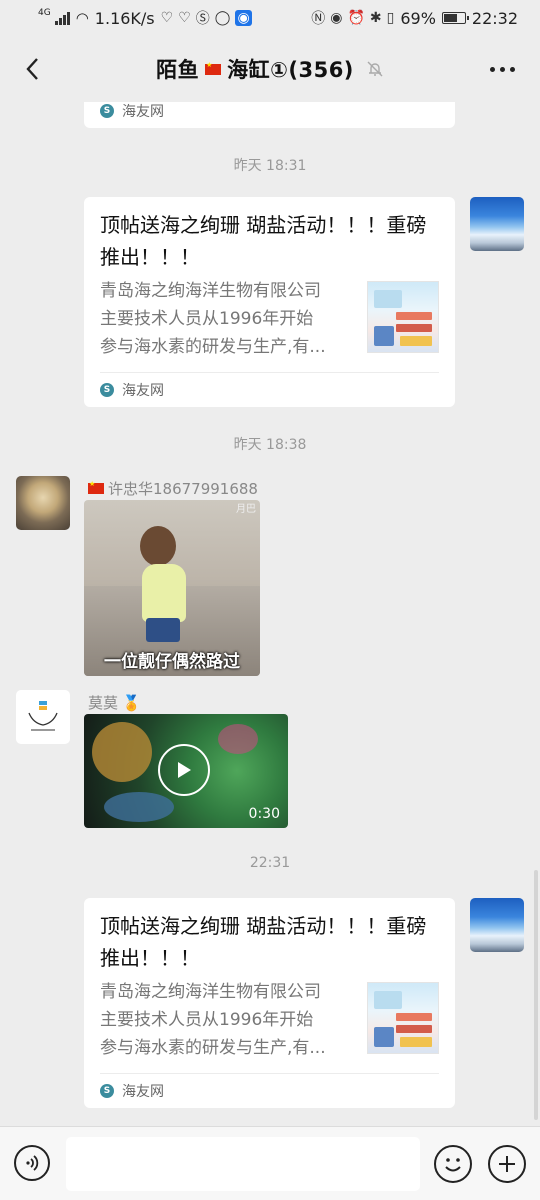 This screenshot has height=1200, width=540. Describe the element at coordinates (390, 18) in the screenshot. I see `vibrate-icon: ▯` at that location.